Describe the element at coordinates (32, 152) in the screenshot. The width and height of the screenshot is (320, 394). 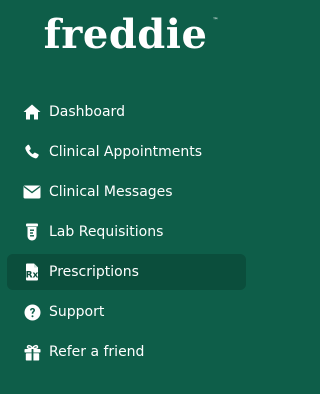
I see `phone-icon` at that location.